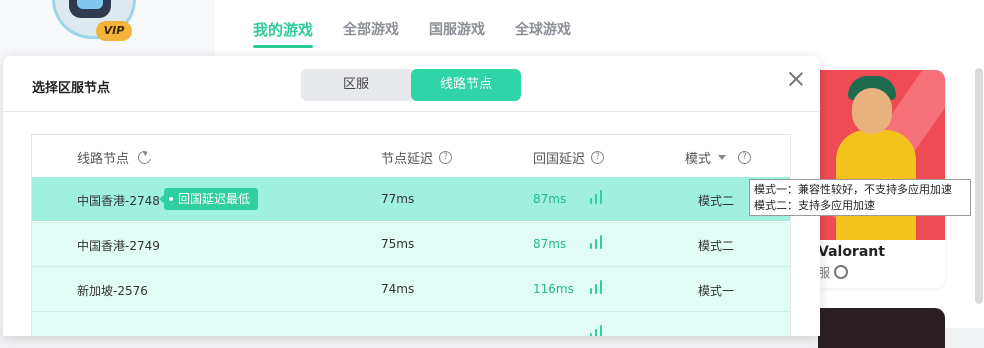  Describe the element at coordinates (208, 199) in the screenshot. I see `lowest-latency-badge: 回国延迟最低` at that location.